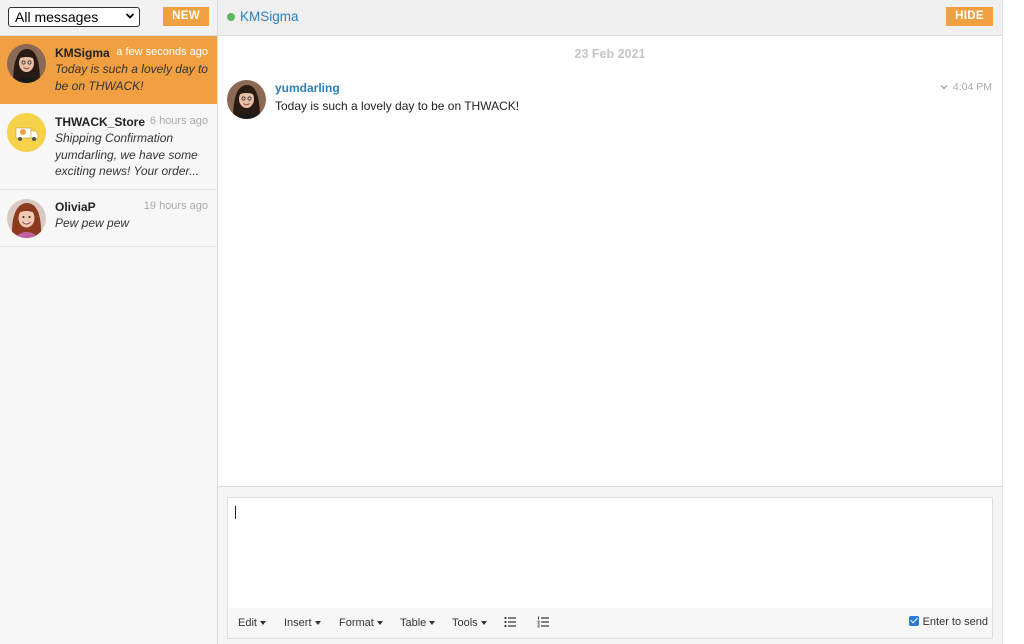 This screenshot has width=1024, height=644. Describe the element at coordinates (413, 623) in the screenshot. I see `table-menu-label: Table` at that location.